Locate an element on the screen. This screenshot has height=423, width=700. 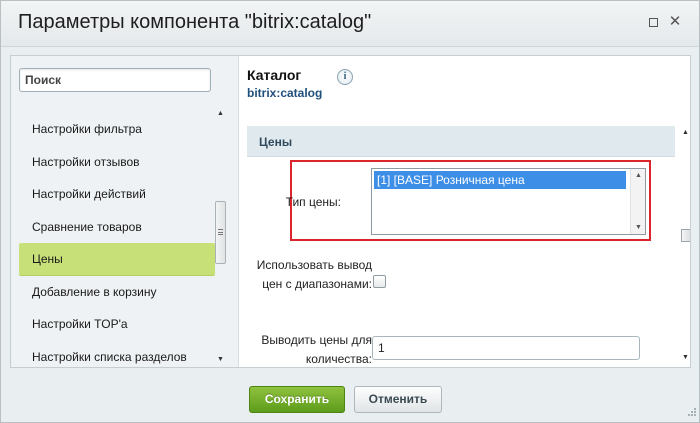
panel-title: Каталог is located at coordinates (274, 75).